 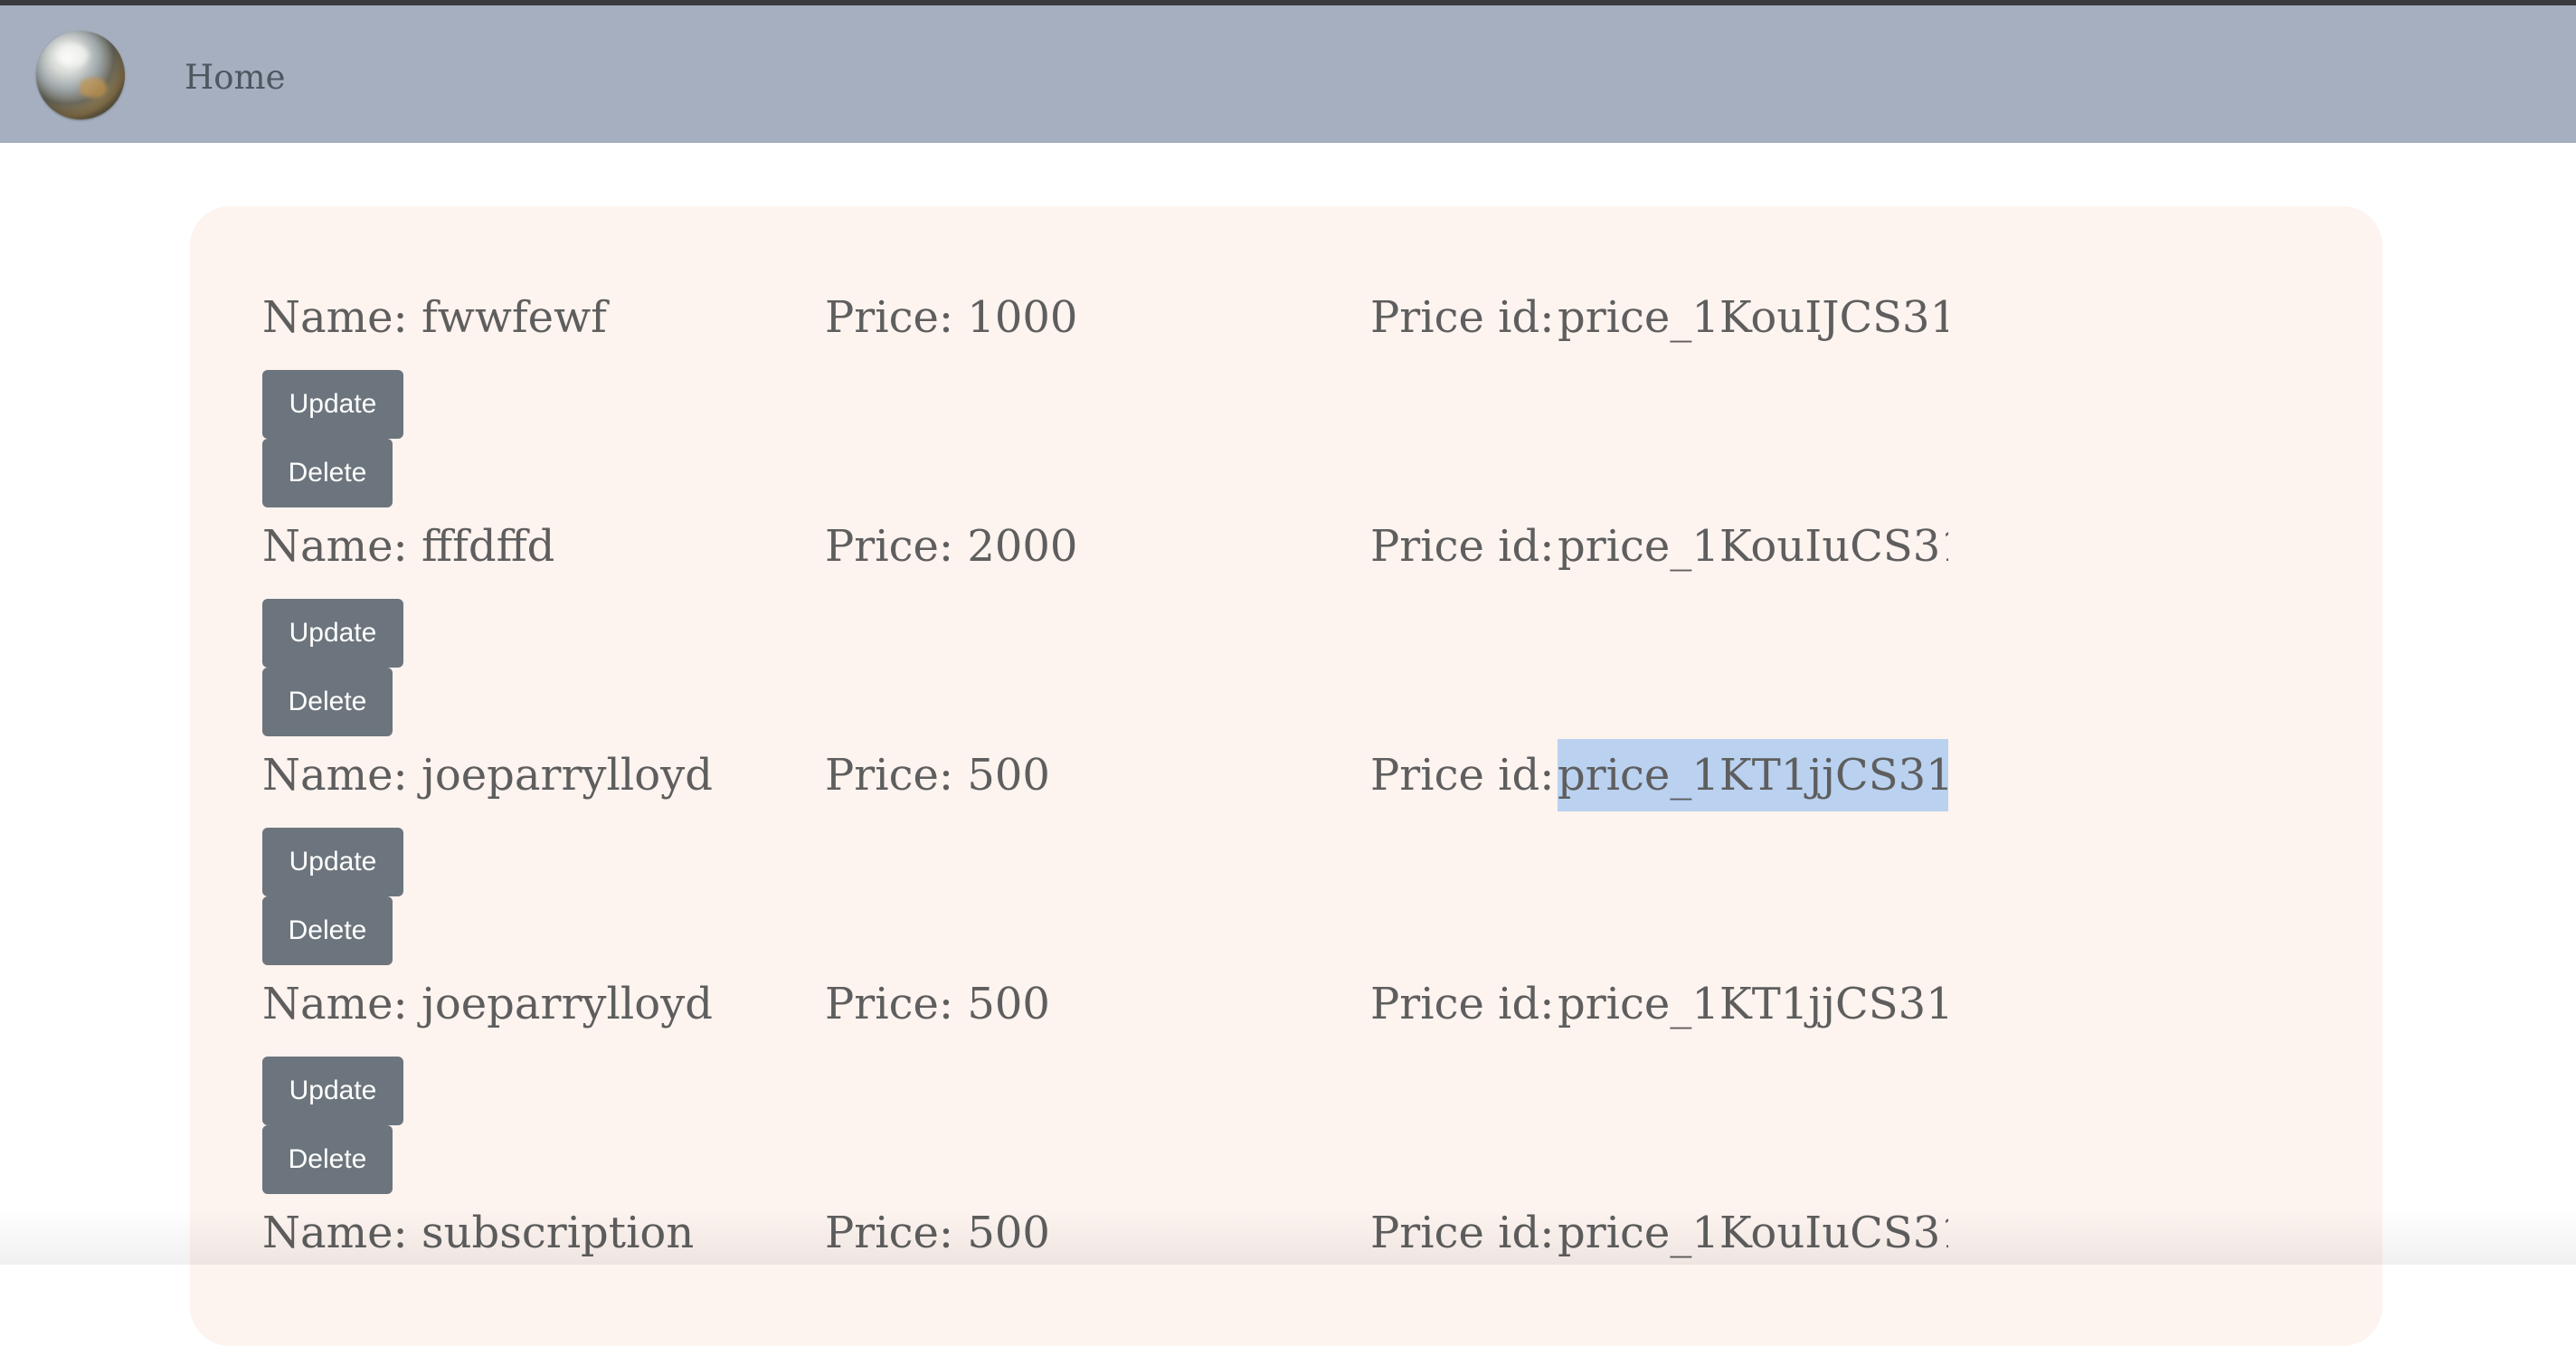 I want to click on product-name: Name: fffdffd, so click(x=408, y=546).